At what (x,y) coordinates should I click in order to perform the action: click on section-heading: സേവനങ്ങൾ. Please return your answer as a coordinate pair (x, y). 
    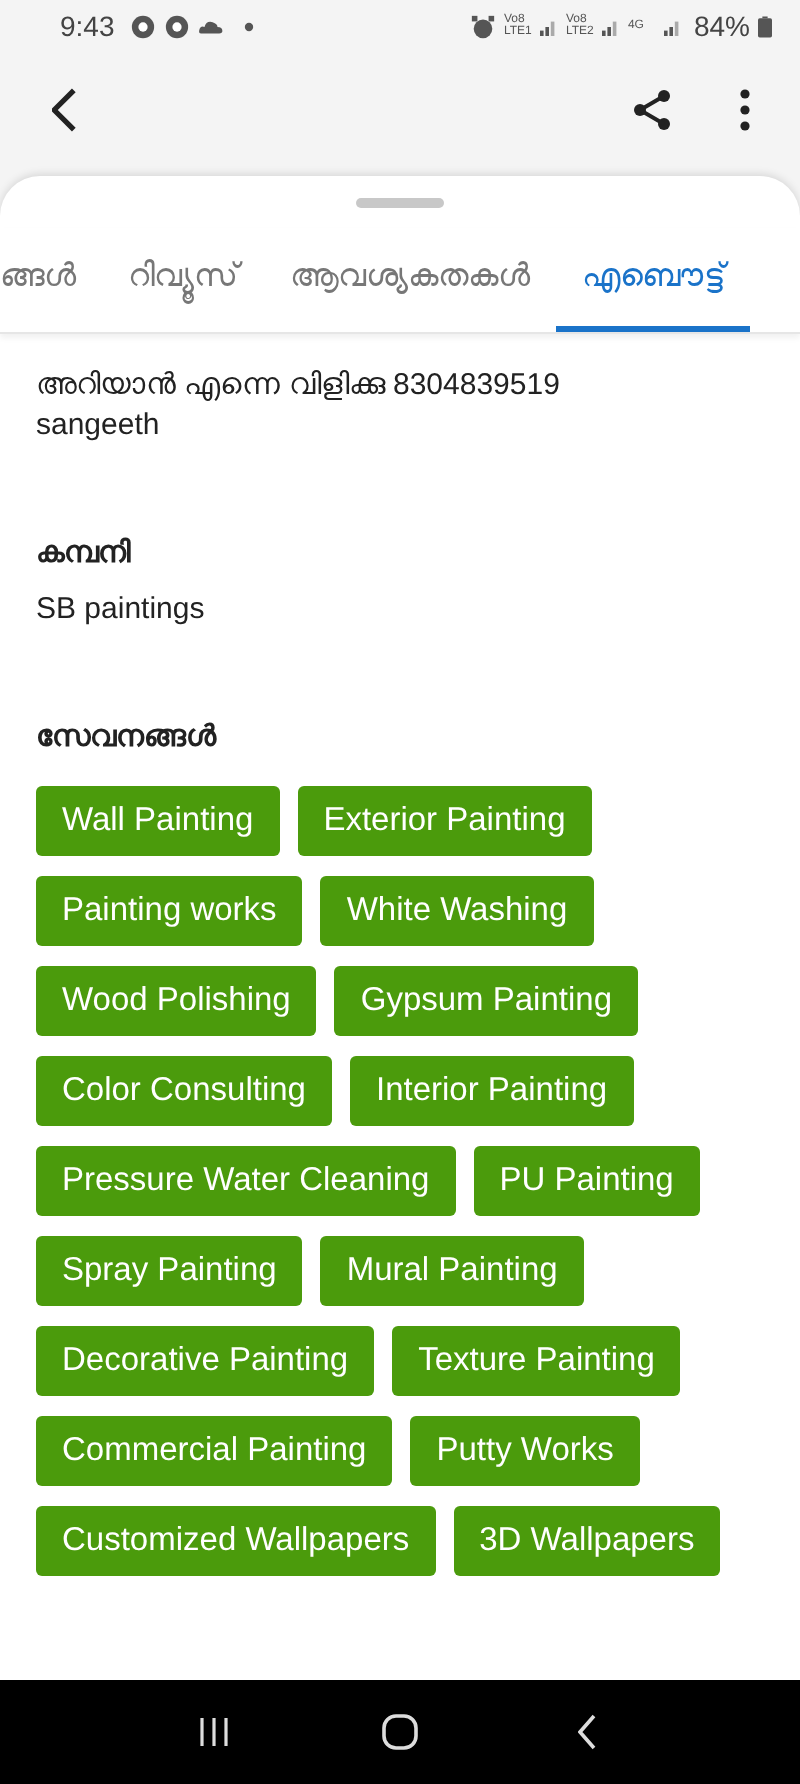
    Looking at the image, I should click on (127, 738).